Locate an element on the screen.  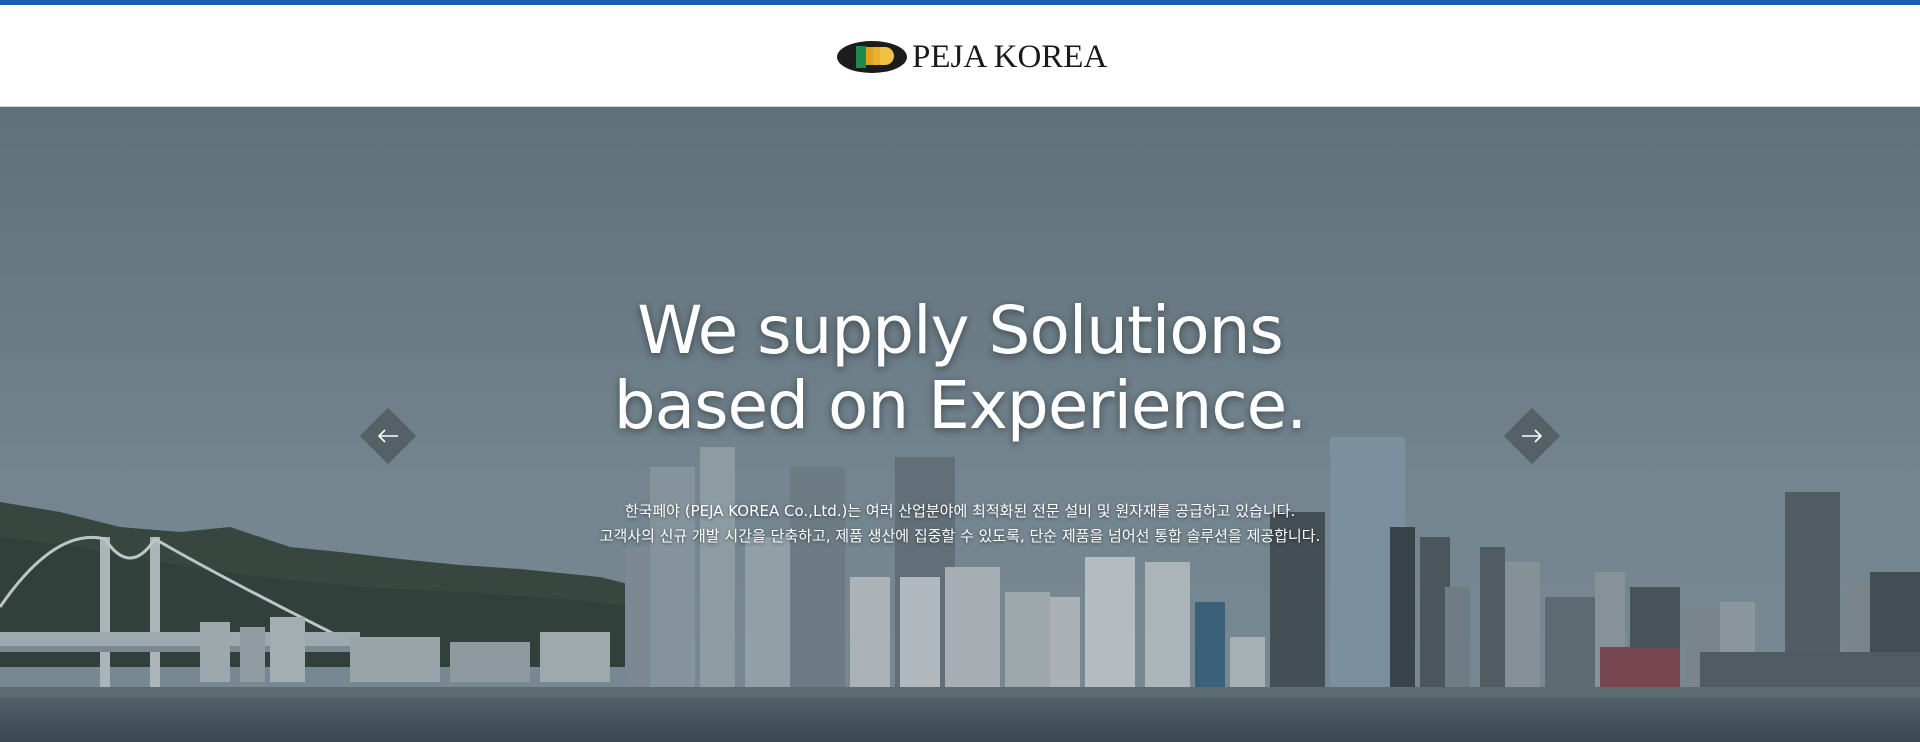
arrow-right-icon is located at coordinates (1532, 436).